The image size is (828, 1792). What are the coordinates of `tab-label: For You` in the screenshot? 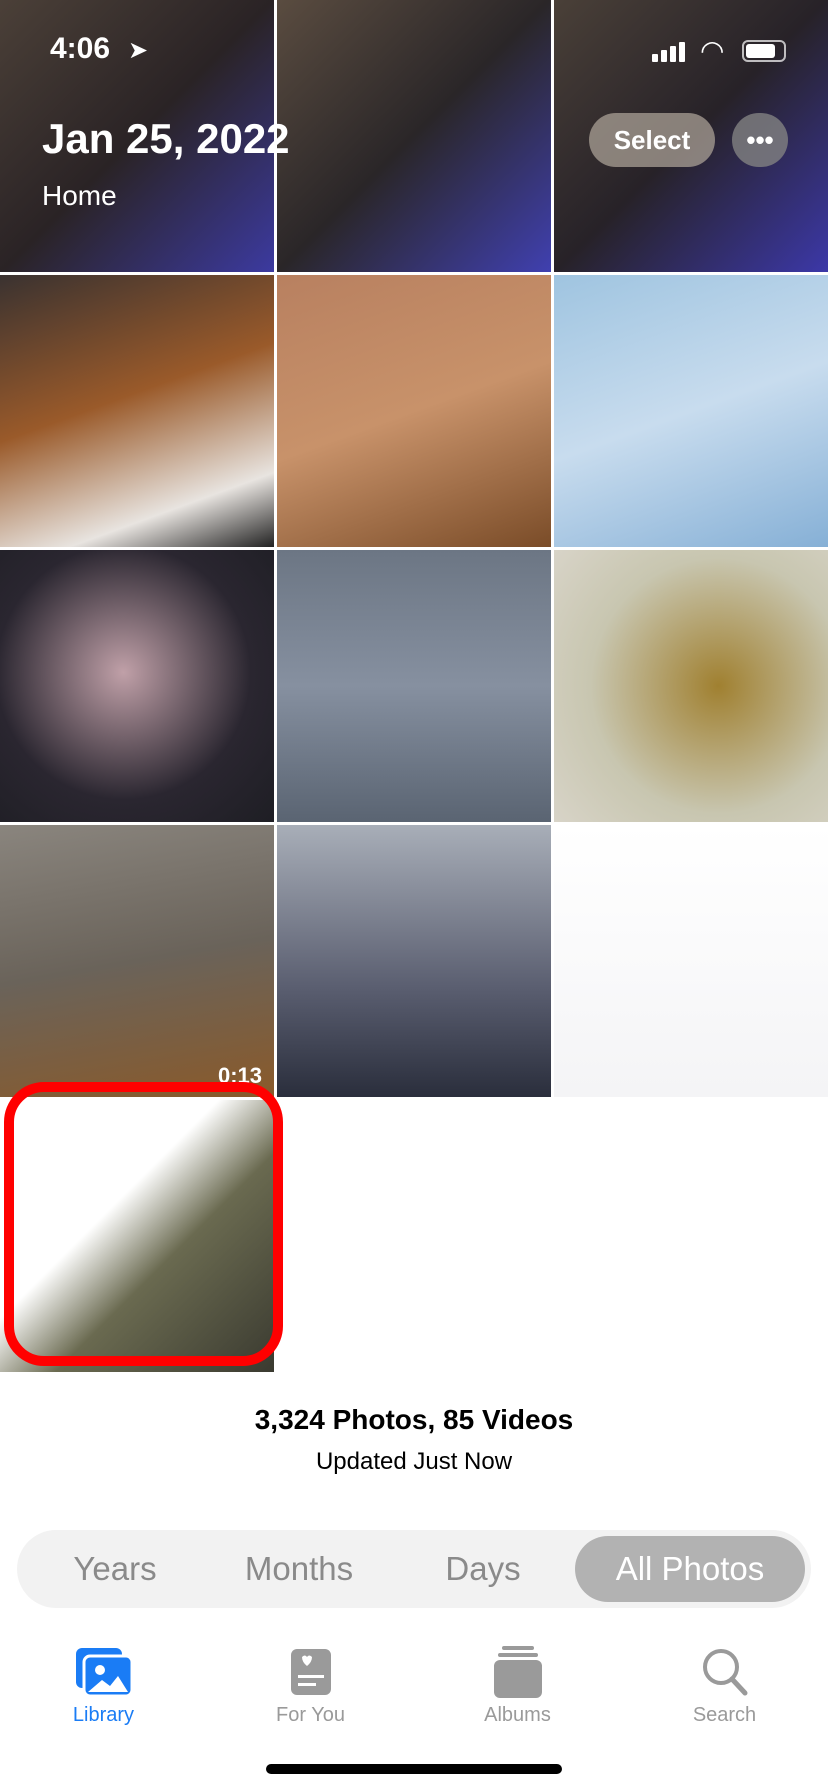 It's located at (310, 1715).